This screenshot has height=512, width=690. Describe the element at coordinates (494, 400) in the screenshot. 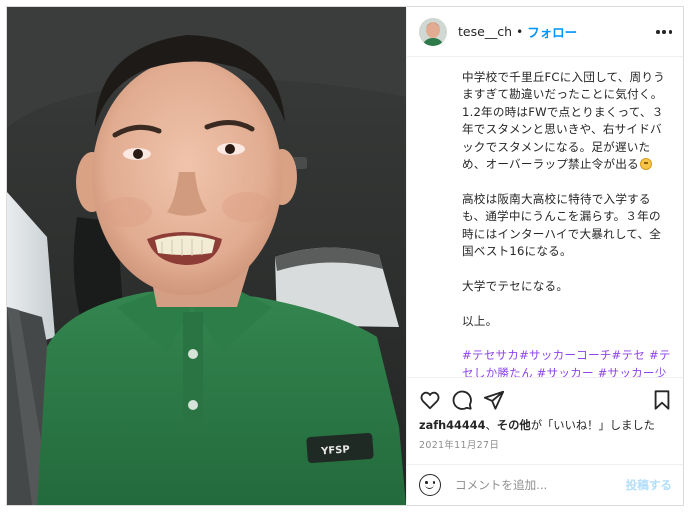

I see `send-icon` at that location.